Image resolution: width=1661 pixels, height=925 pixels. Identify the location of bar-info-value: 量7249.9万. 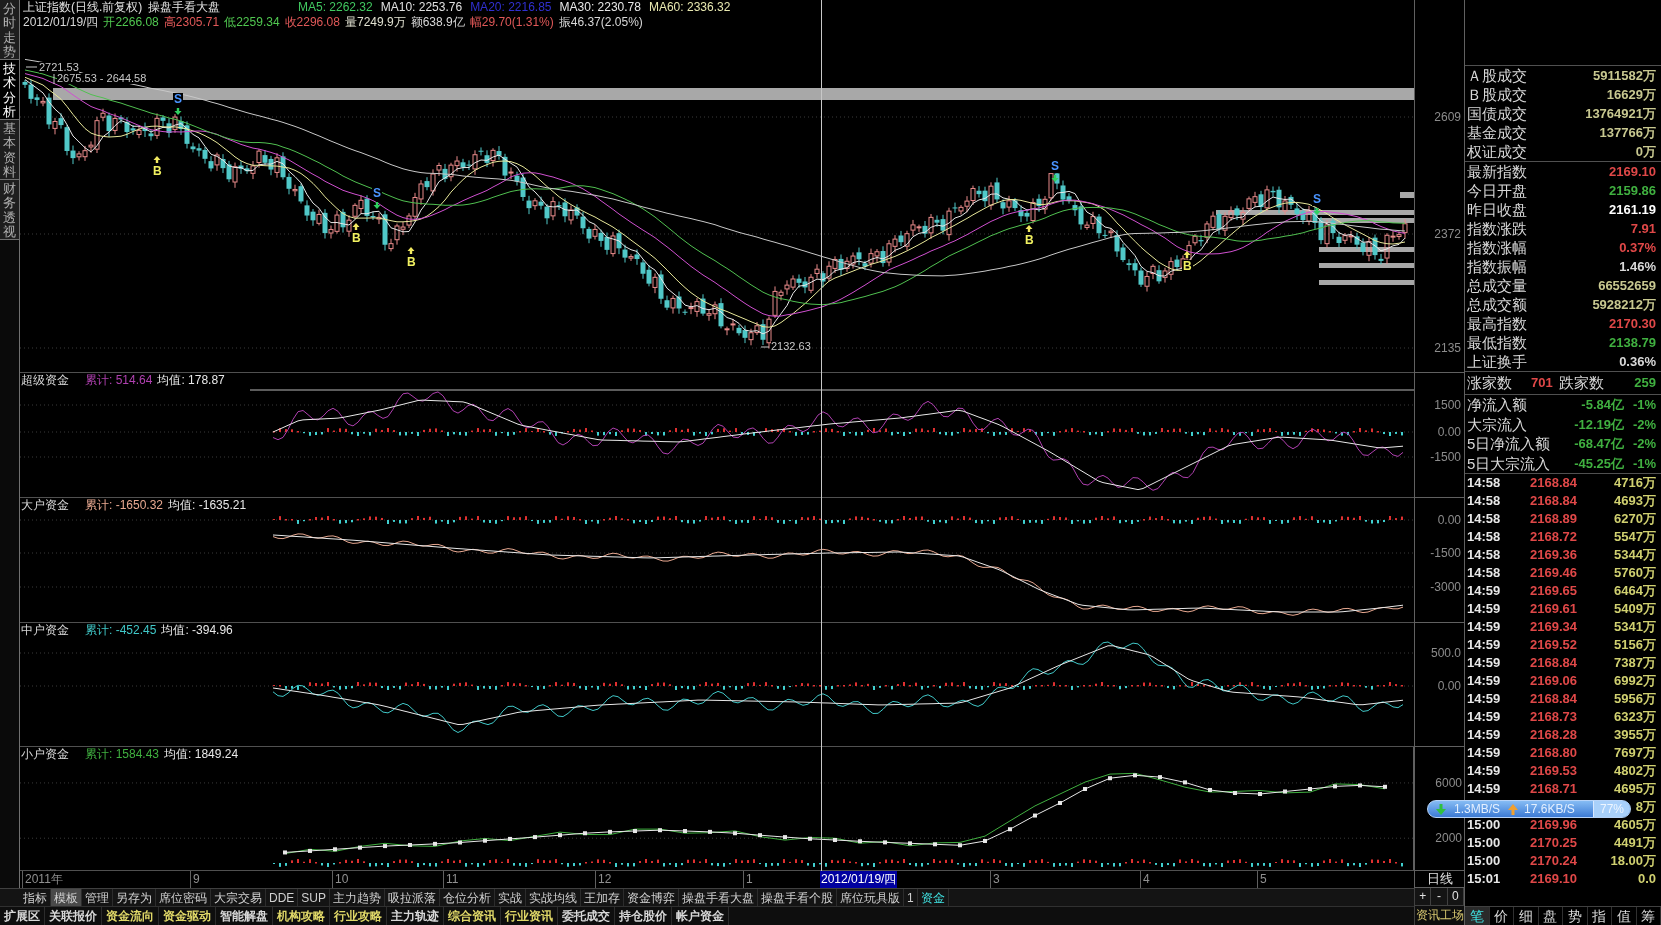
(375, 22).